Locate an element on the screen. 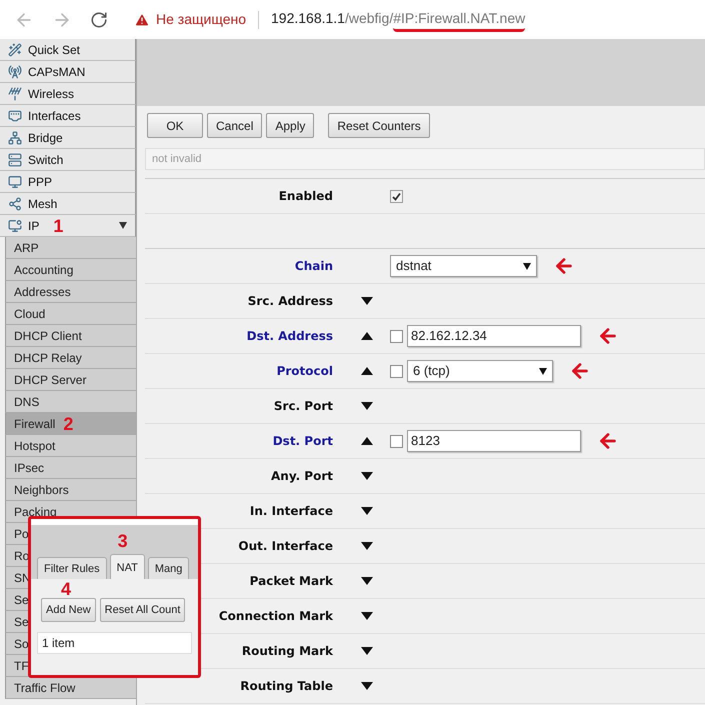 This screenshot has height=705, width=705. sidebar-item: Mesh is located at coordinates (68, 204).